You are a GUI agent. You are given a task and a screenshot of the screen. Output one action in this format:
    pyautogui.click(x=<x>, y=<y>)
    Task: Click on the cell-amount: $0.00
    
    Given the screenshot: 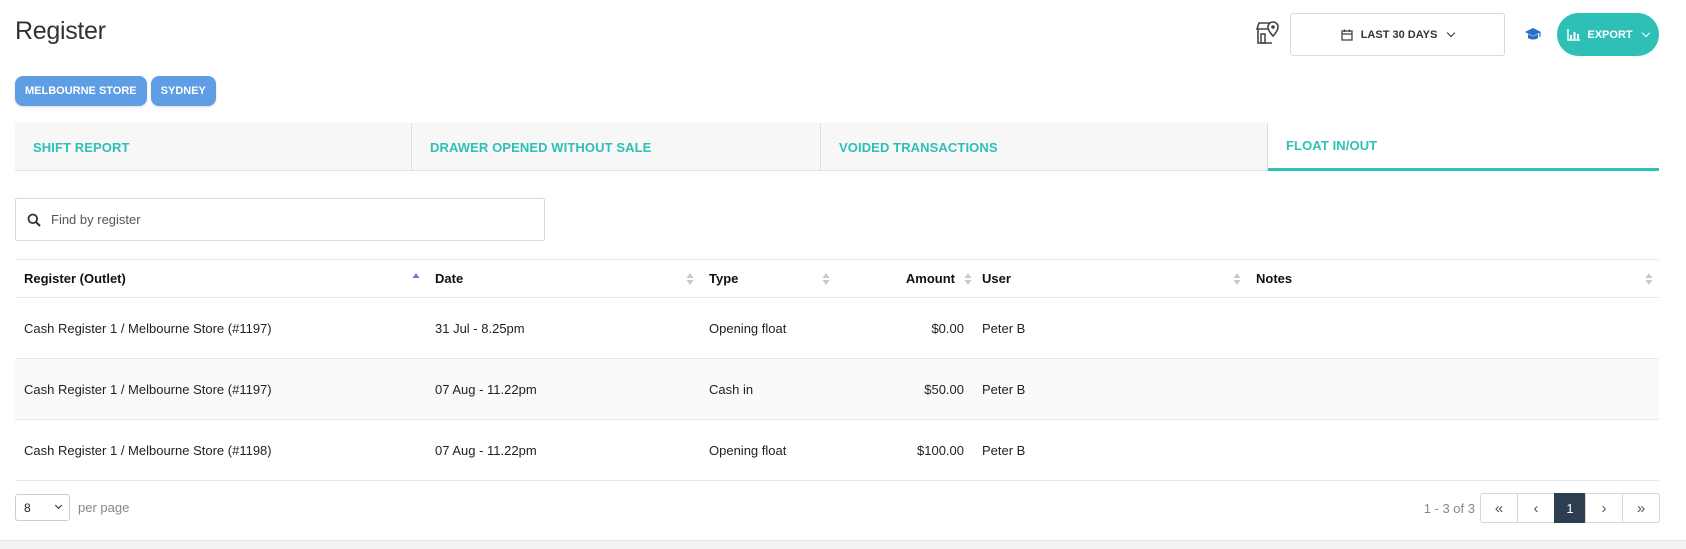 What is the action you would take?
    pyautogui.click(x=904, y=328)
    